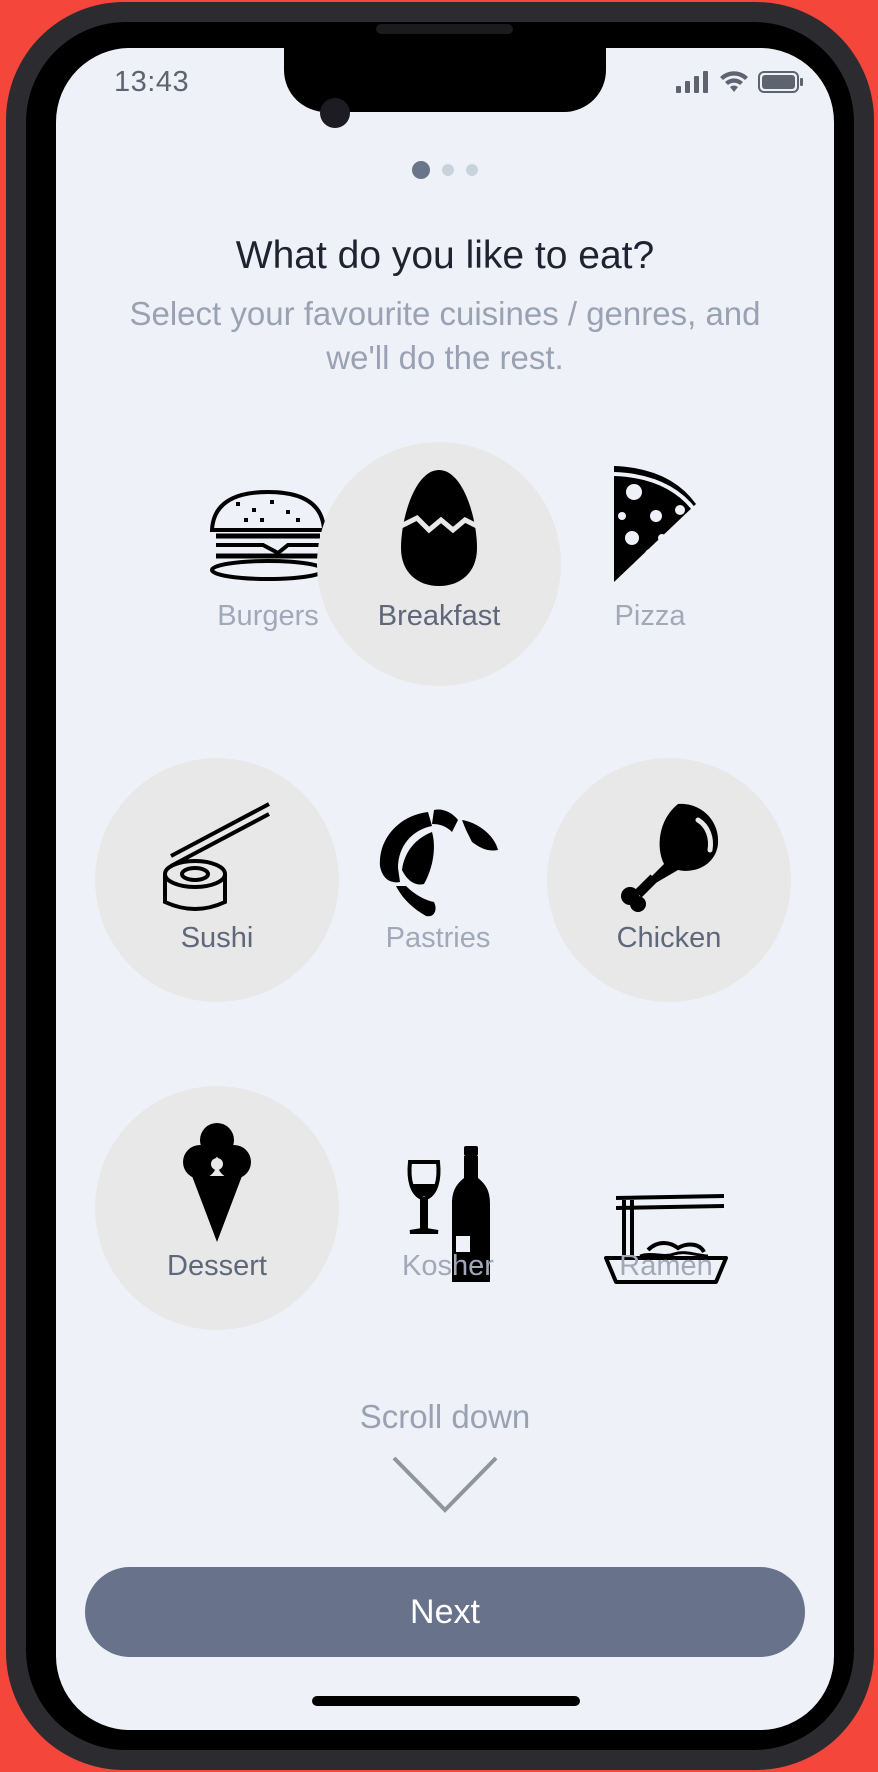 This screenshot has width=878, height=1772. I want to click on cuisine-label: Pastries, so click(438, 938).